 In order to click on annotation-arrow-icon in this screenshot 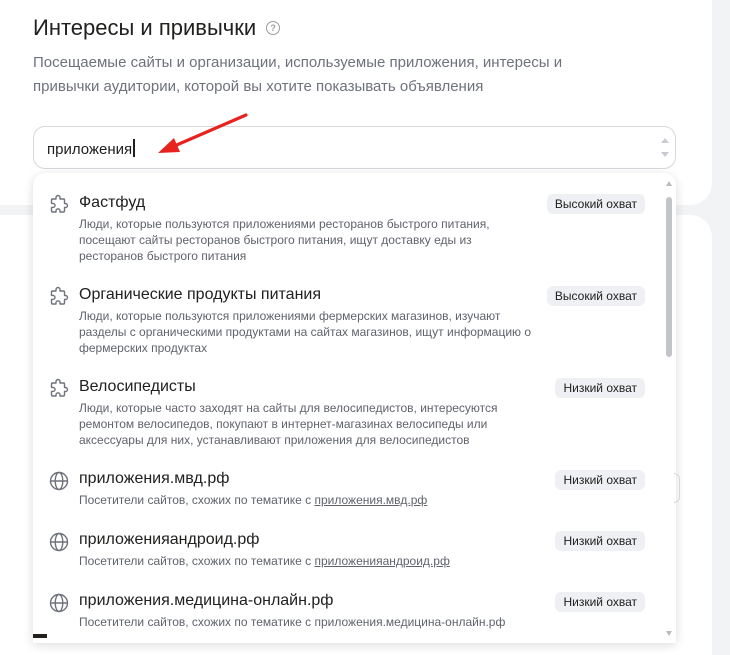, I will do `click(203, 133)`.